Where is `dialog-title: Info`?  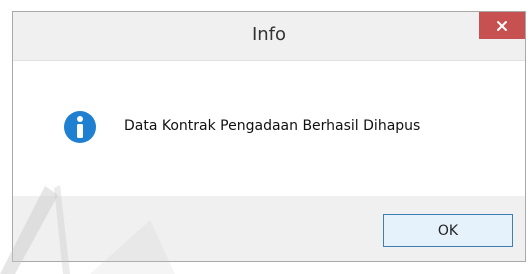 dialog-title: Info is located at coordinates (269, 34).